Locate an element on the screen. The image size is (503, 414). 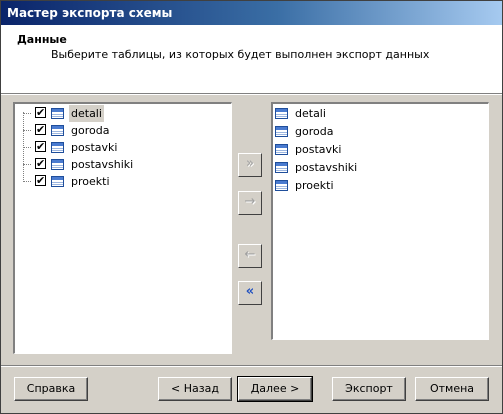
footer-divider is located at coordinates (251, 366).